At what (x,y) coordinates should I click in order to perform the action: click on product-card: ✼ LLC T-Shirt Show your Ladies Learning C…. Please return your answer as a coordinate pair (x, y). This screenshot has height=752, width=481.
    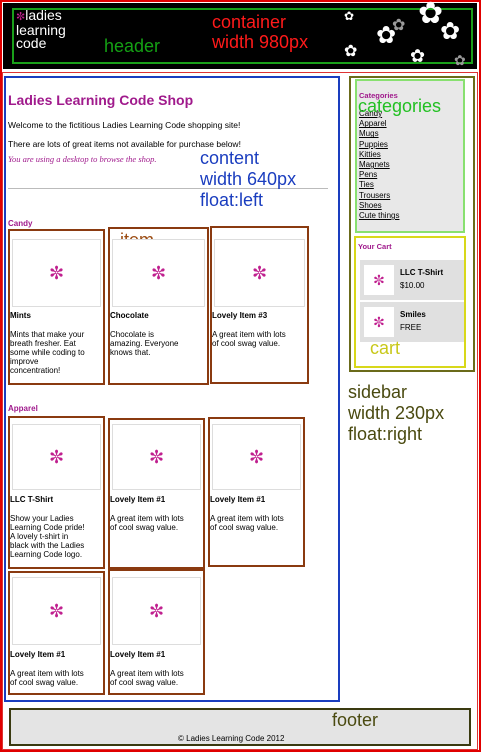
    Looking at the image, I should click on (56, 492).